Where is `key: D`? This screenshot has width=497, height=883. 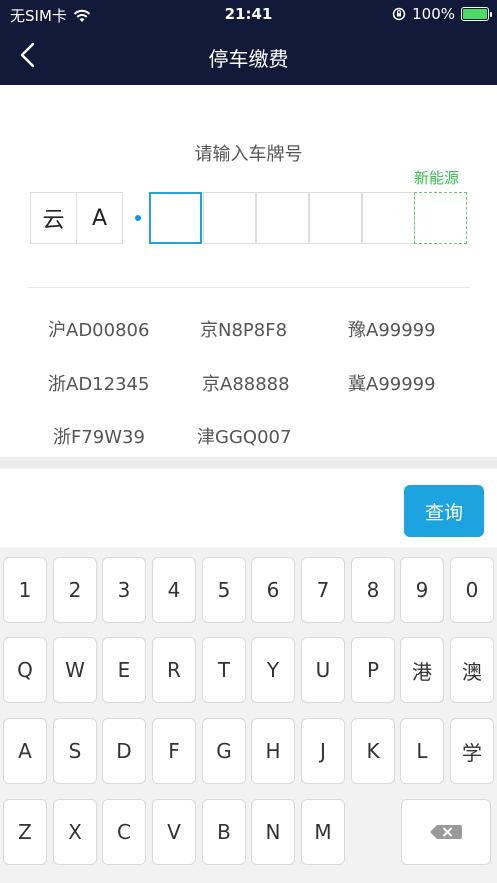 key: D is located at coordinates (124, 751).